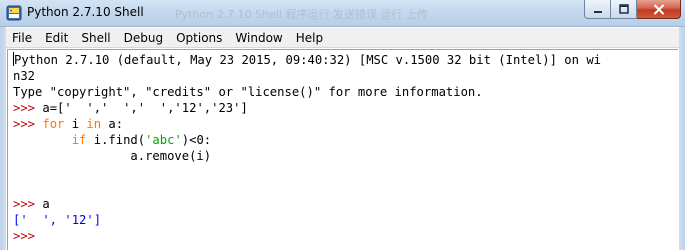 Image resolution: width=685 pixels, height=250 pixels. Describe the element at coordinates (3, 138) in the screenshot. I see `window-frame-left` at that location.